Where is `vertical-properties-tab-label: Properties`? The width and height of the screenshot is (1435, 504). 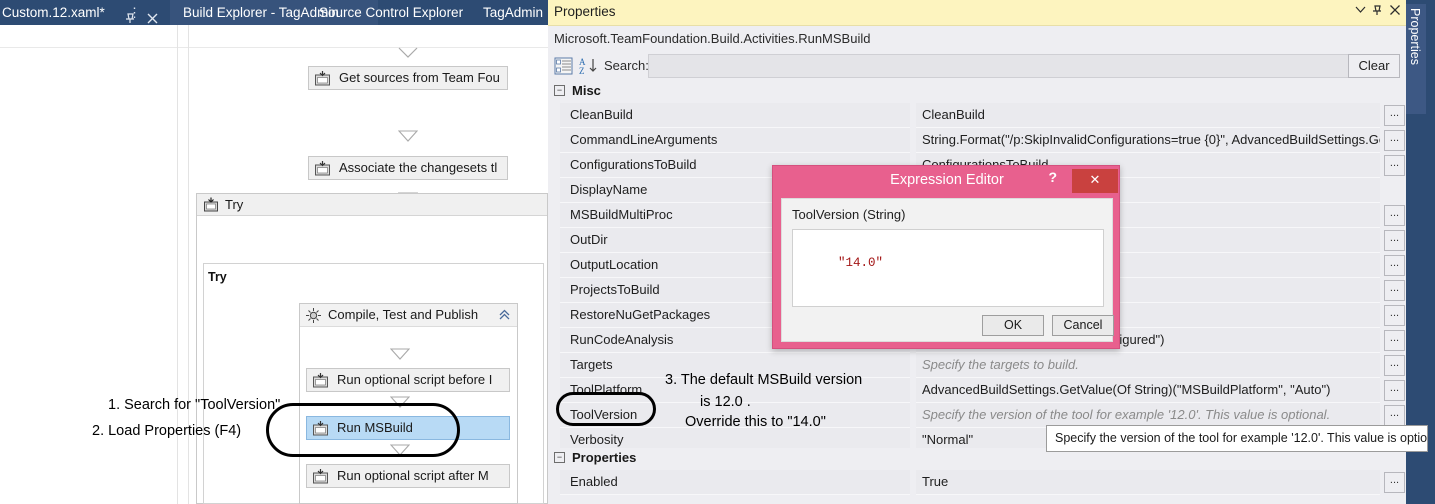
vertical-properties-tab-label: Properties is located at coordinates (1415, 36).